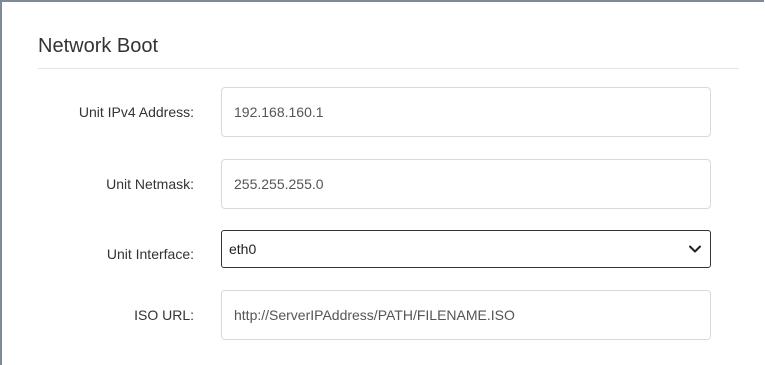  I want to click on ipv4-address-input: 192.168.160.1, so click(466, 112).